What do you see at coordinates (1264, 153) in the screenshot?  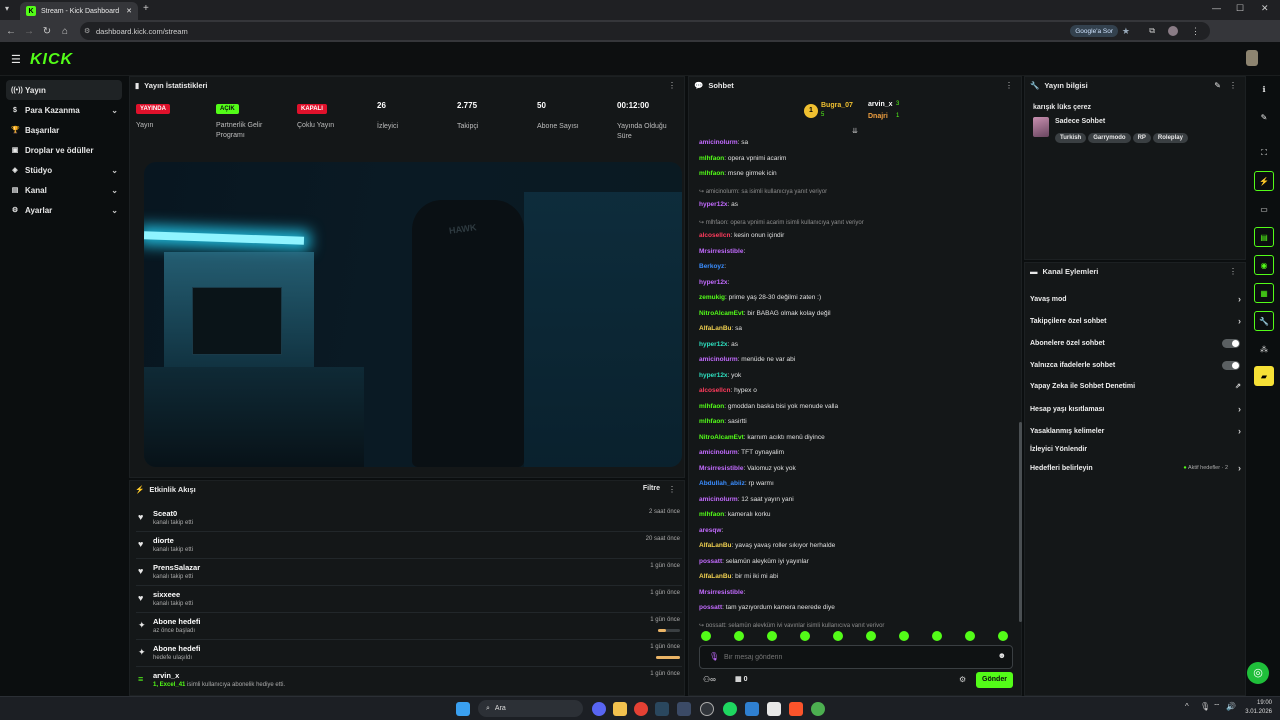 I see `fullscreen-icon: ⛶` at bounding box center [1264, 153].